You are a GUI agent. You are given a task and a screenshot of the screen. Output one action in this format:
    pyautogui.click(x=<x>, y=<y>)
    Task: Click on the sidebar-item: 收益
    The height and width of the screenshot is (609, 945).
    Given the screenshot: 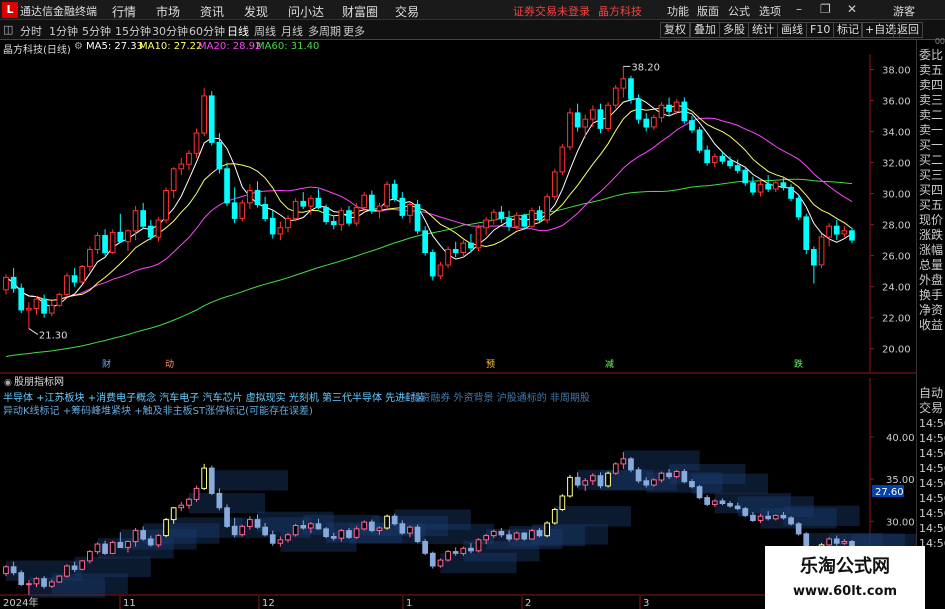 What is the action you would take?
    pyautogui.click(x=932, y=325)
    